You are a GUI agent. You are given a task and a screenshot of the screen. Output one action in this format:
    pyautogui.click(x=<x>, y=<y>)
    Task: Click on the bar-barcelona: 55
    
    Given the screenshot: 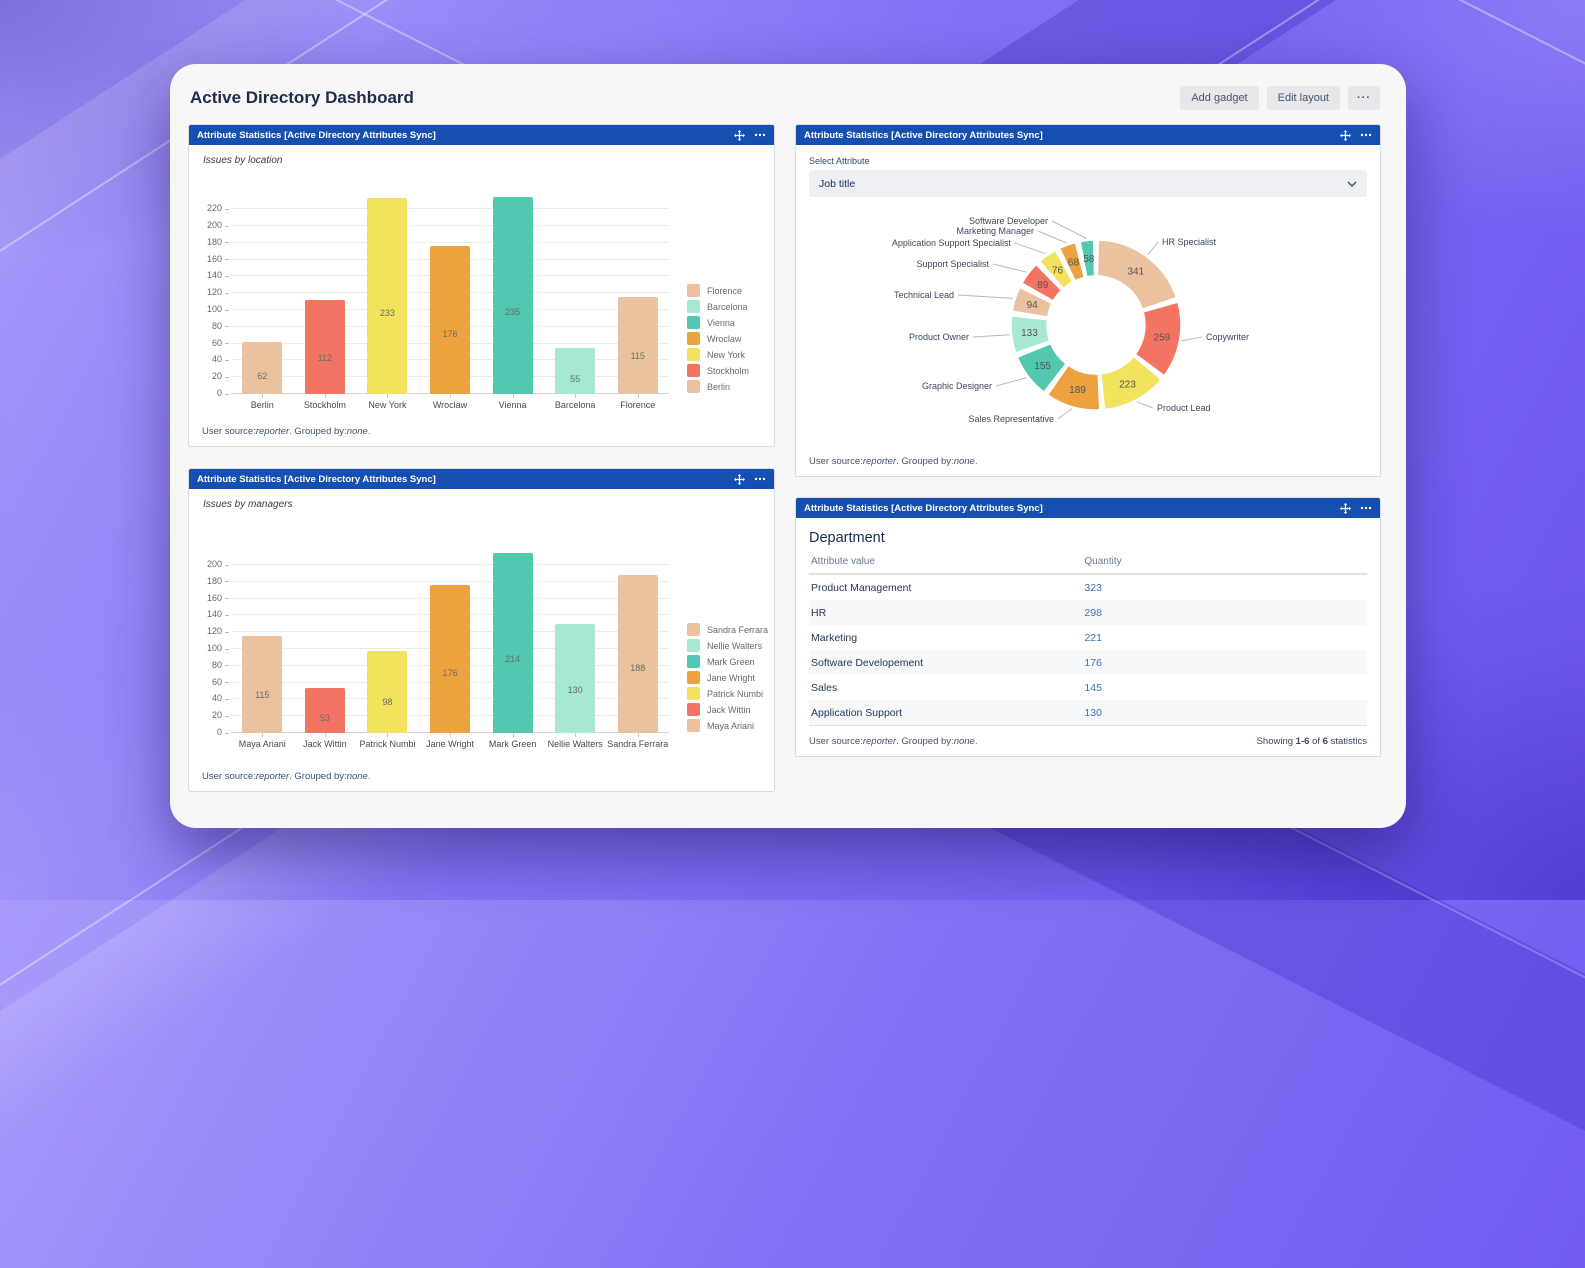 What is the action you would take?
    pyautogui.click(x=575, y=371)
    